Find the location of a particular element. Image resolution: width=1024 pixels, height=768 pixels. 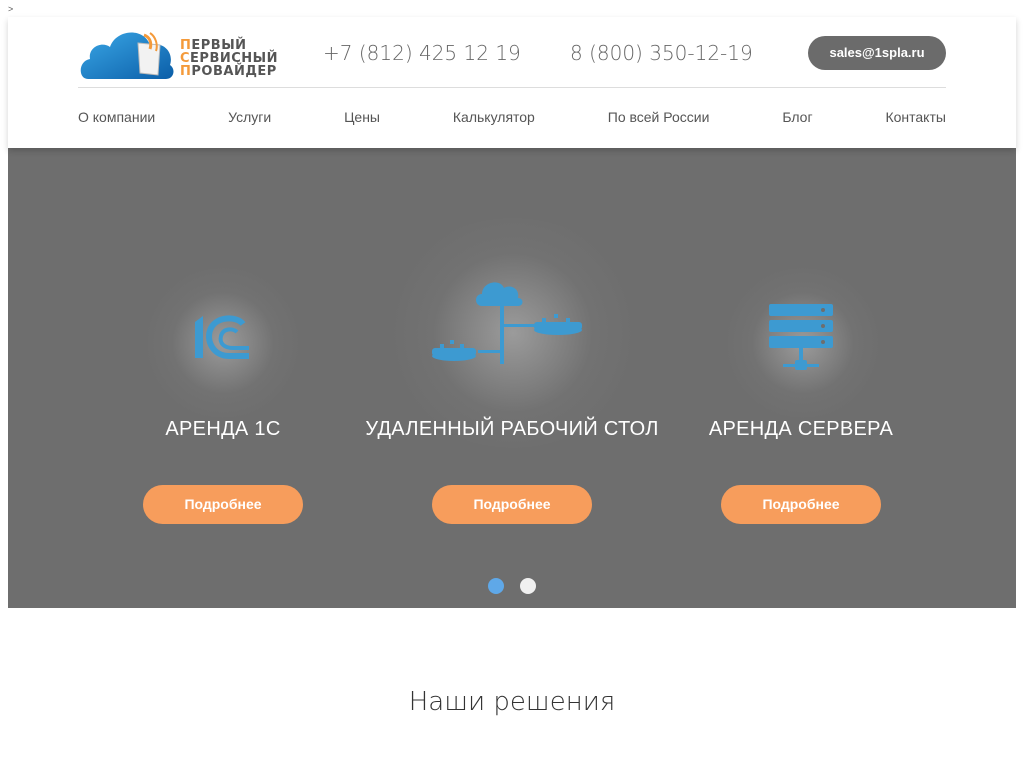

nav-item-prices: Цены is located at coordinates (362, 117).